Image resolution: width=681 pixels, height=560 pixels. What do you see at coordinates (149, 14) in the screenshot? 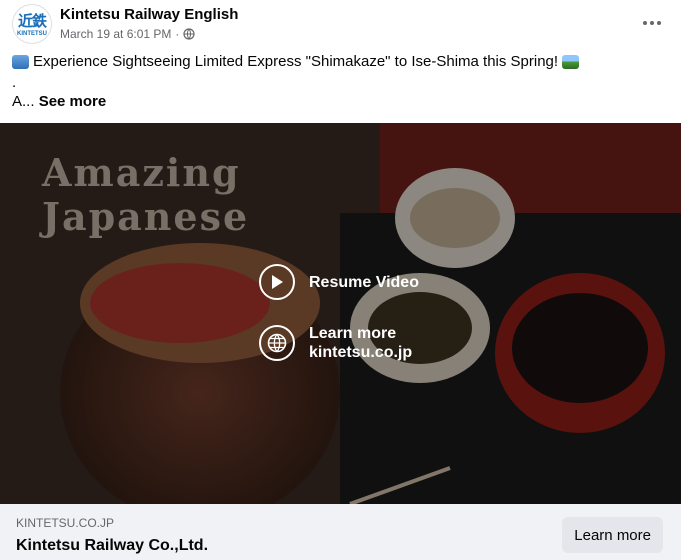
I see `page-name-link: Kintetsu Railway English` at bounding box center [149, 14].